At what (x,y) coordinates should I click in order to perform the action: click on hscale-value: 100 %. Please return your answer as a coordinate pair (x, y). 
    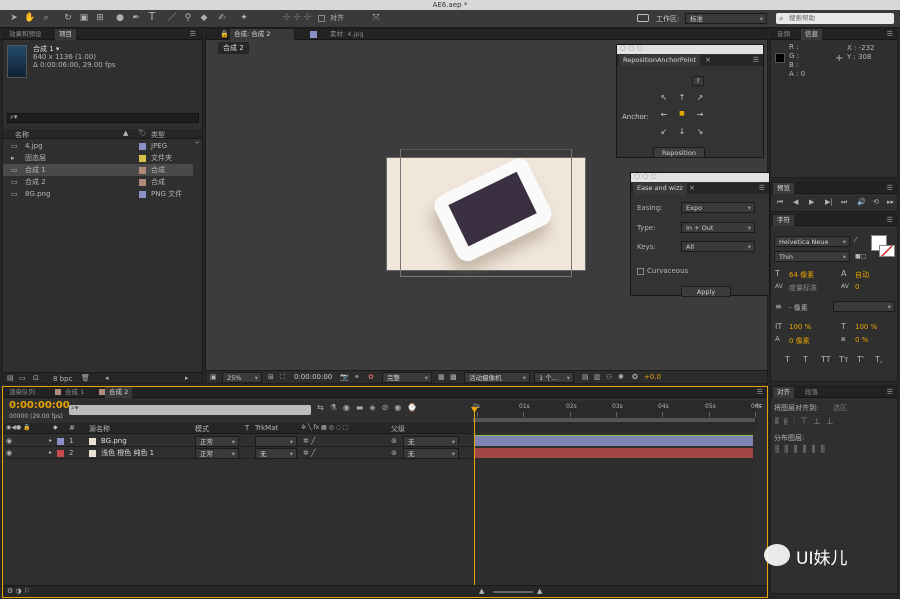
    Looking at the image, I should click on (866, 327).